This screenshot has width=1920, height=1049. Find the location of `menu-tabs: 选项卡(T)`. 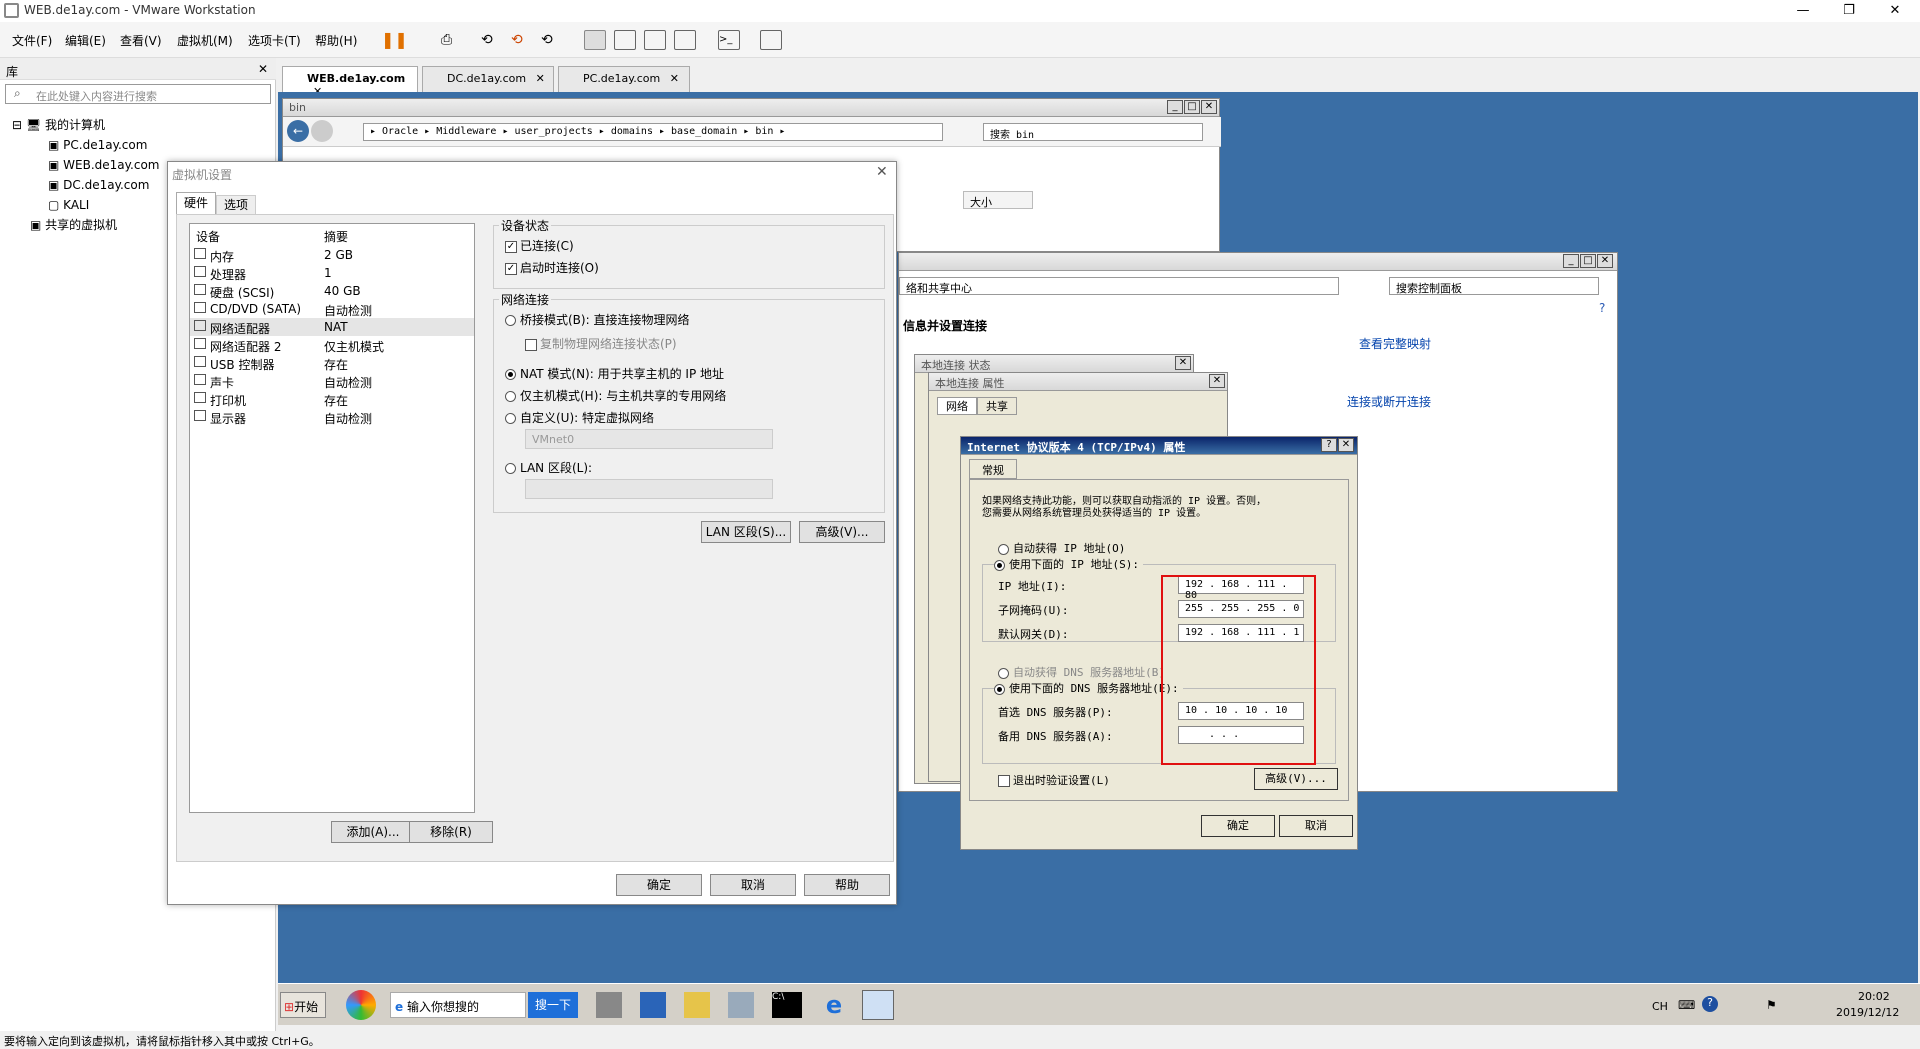

menu-tabs: 选项卡(T) is located at coordinates (274, 40).